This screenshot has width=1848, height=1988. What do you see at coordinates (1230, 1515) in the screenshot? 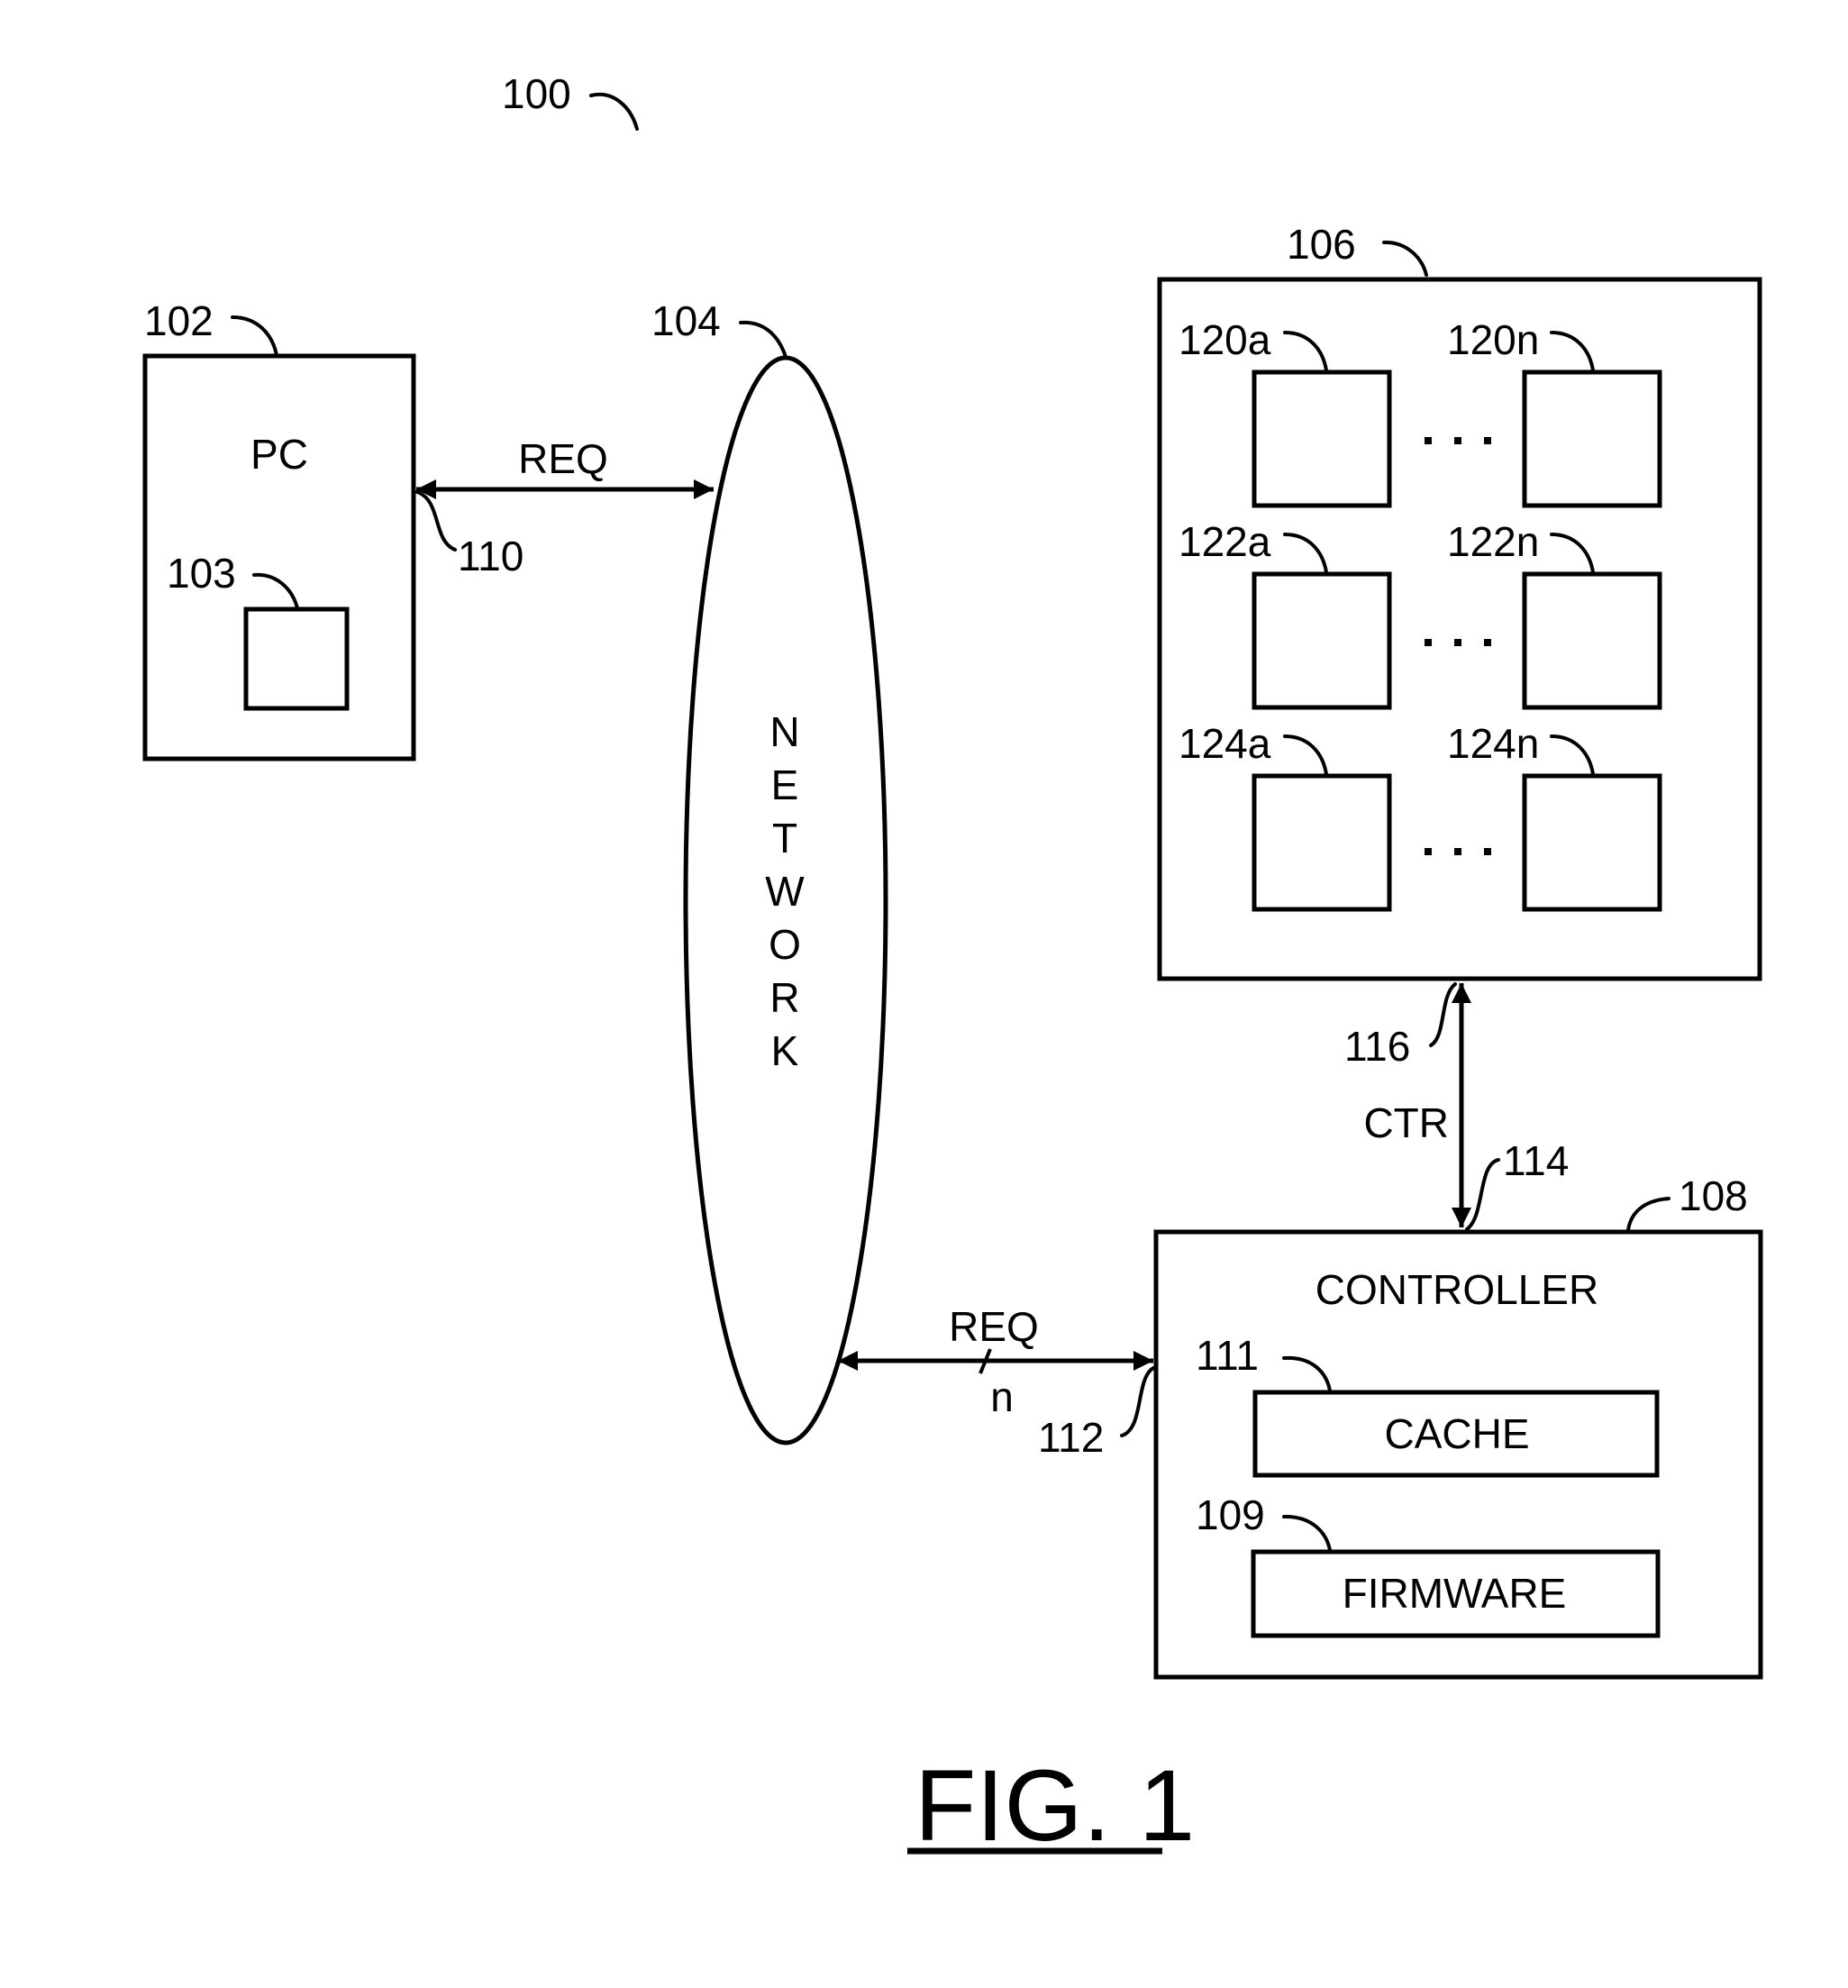
I see `firmware-ref: 109` at bounding box center [1230, 1515].